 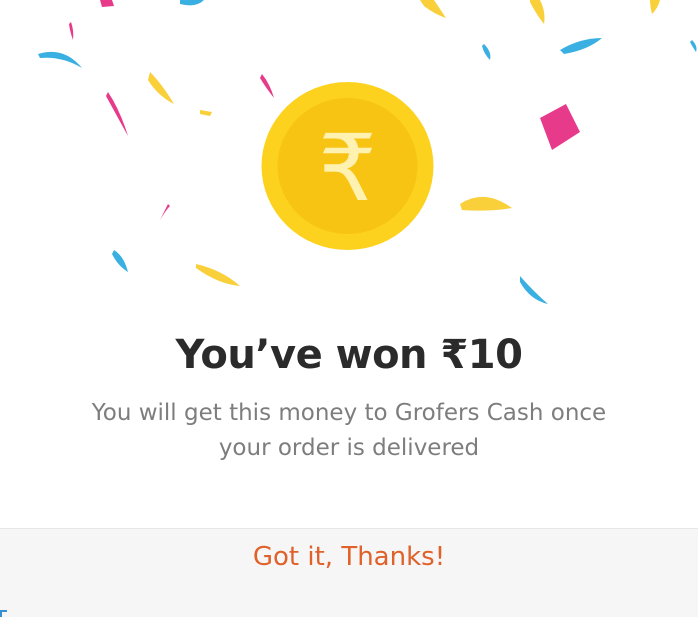 I want to click on dialog-footer: Got it, Thanks!, so click(x=349, y=572).